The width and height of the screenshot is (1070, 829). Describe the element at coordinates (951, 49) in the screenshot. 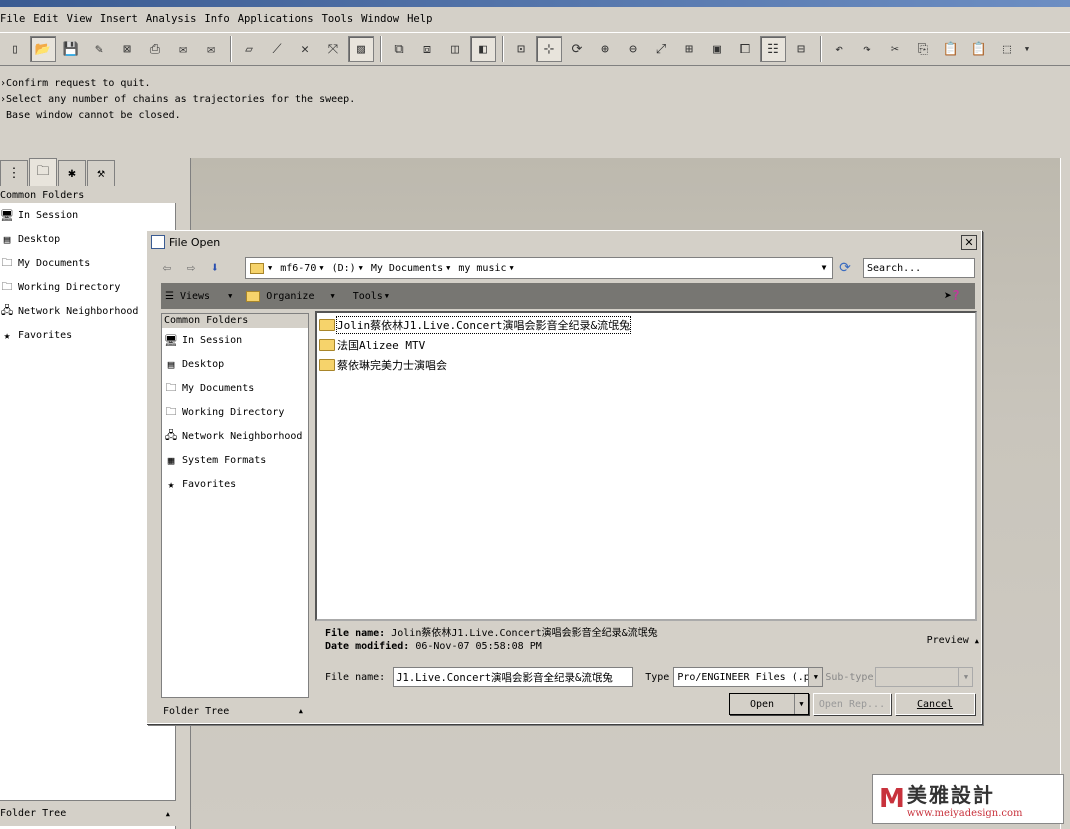

I see `paste-icon: 📋` at that location.